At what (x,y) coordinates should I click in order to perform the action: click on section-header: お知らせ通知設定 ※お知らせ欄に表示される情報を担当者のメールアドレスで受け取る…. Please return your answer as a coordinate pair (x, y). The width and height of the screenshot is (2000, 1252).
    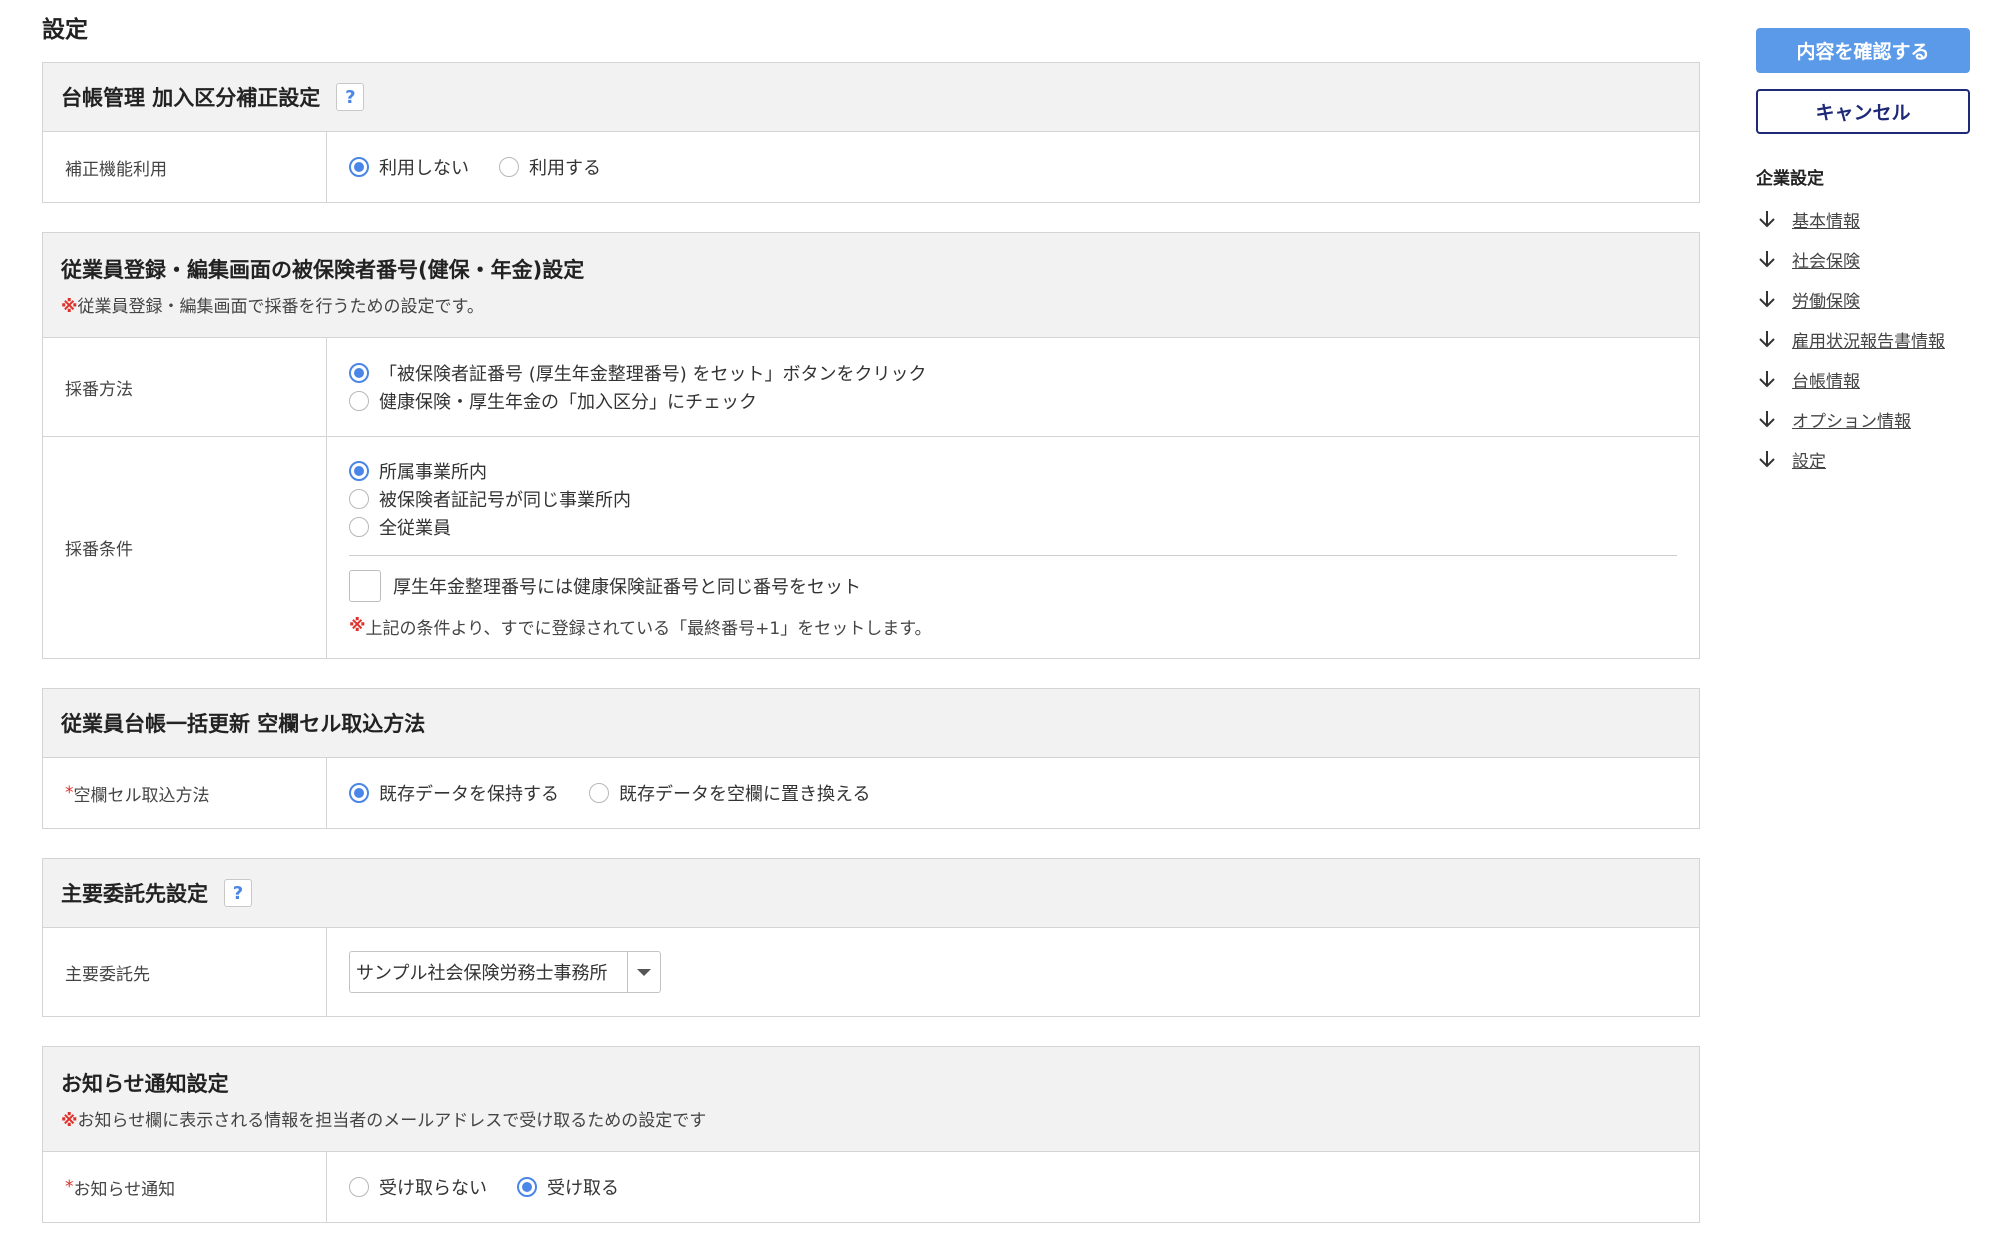
    Looking at the image, I should click on (871, 1099).